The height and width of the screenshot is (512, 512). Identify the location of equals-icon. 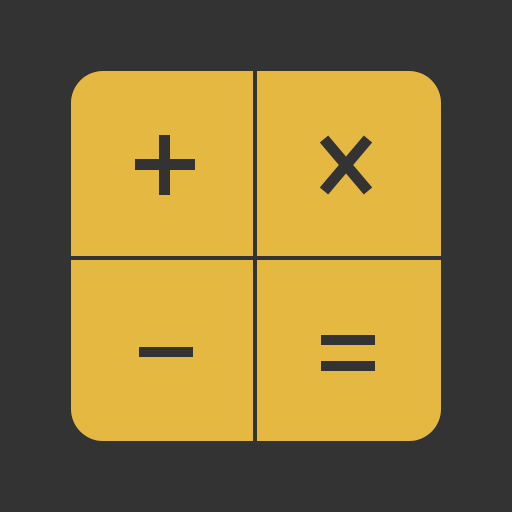
(350, 352).